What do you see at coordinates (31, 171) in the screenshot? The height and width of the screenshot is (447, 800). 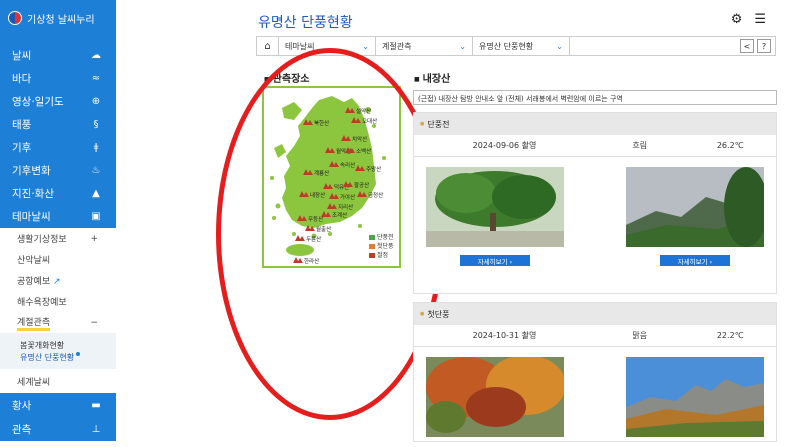 I see `nav-label: 기후변화` at bounding box center [31, 171].